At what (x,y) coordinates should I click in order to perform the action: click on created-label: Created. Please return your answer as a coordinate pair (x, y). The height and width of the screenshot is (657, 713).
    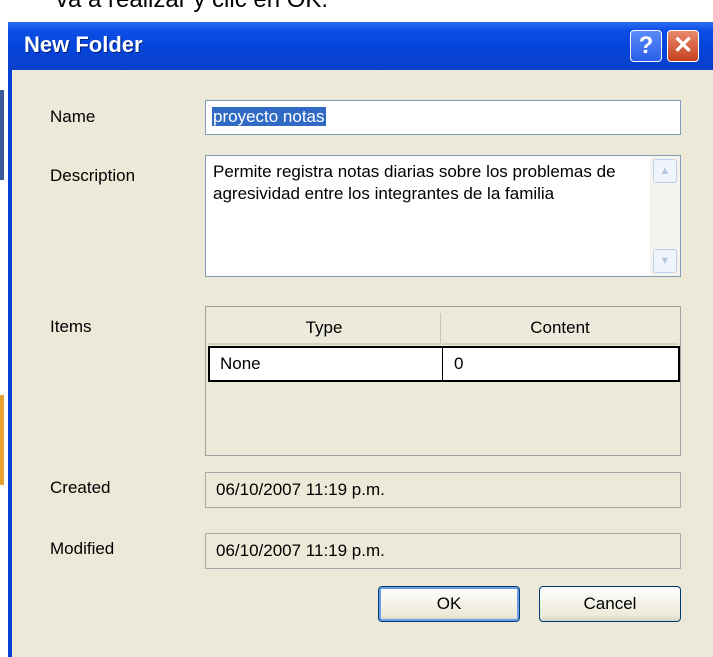
    Looking at the image, I should click on (80, 487).